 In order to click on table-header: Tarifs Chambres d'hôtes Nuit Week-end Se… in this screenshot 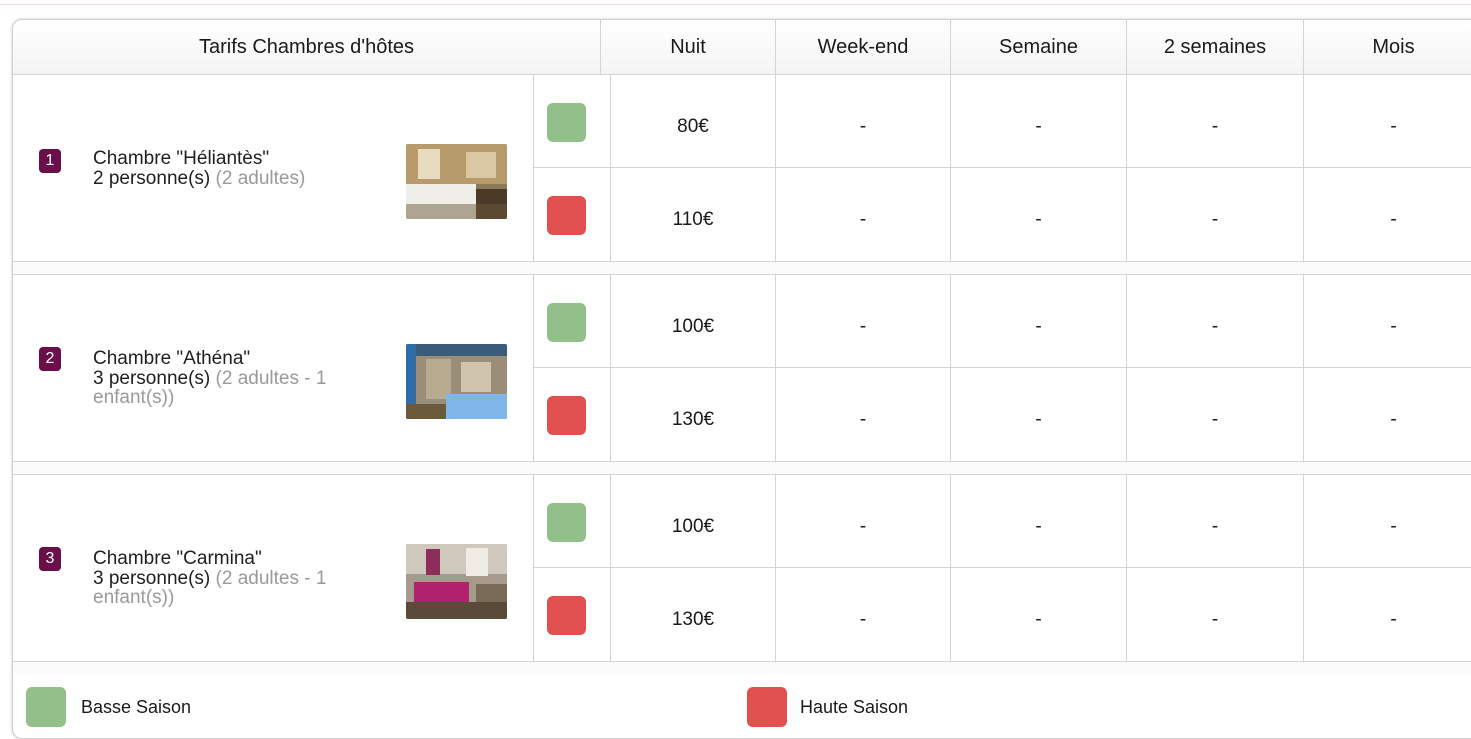, I will do `click(742, 47)`.